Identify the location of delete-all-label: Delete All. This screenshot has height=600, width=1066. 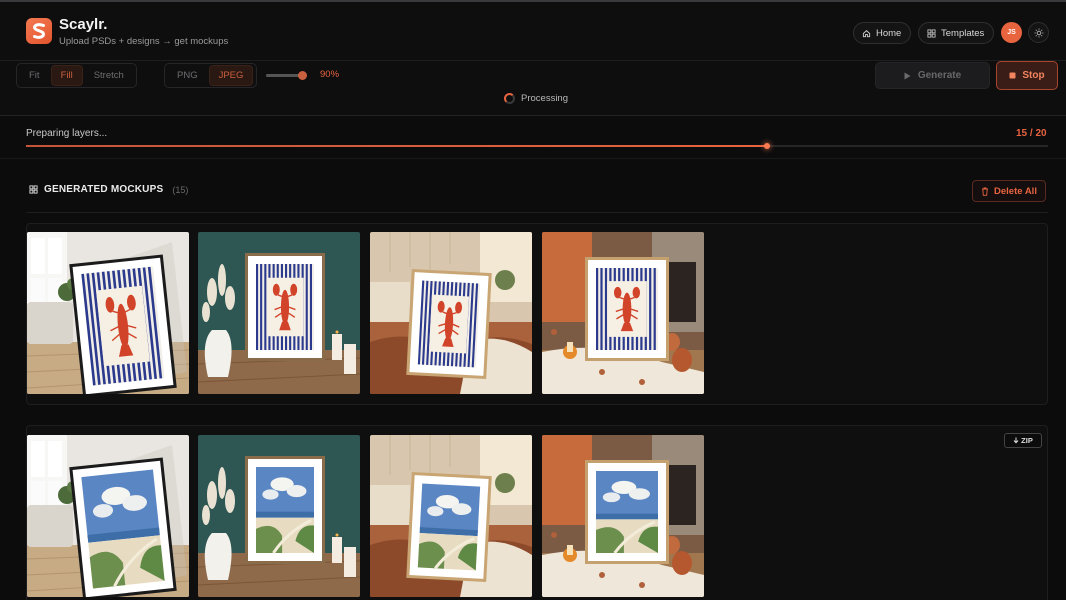
(1015, 191).